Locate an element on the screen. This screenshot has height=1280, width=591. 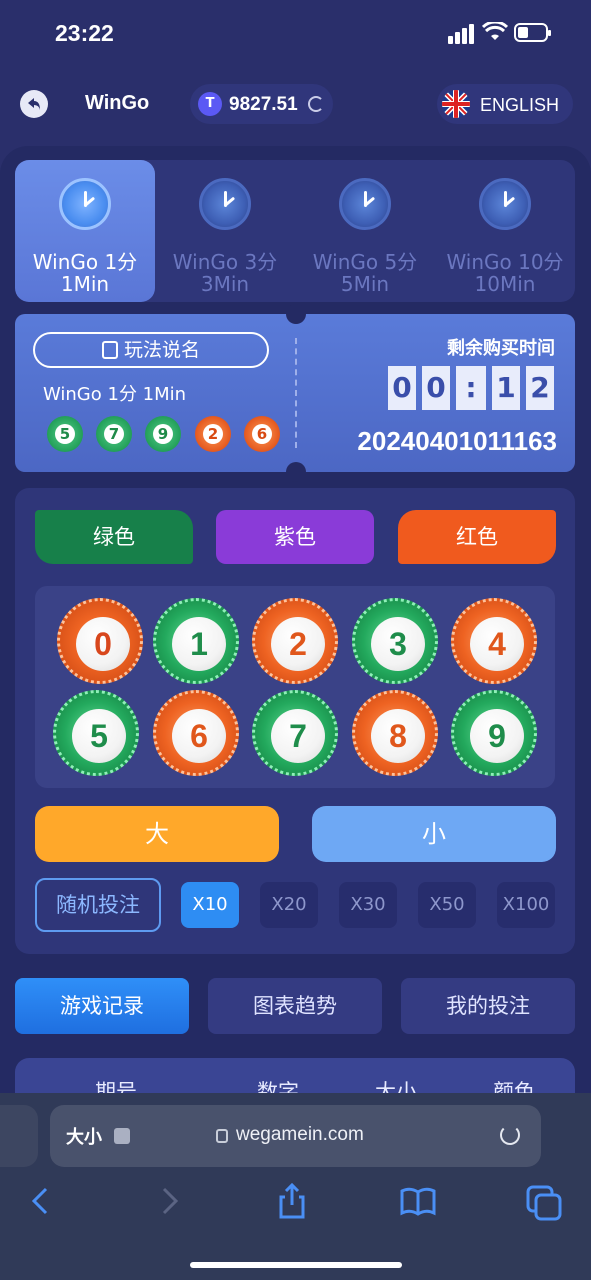
tab-sublabel: 3Min is located at coordinates (225, 284).